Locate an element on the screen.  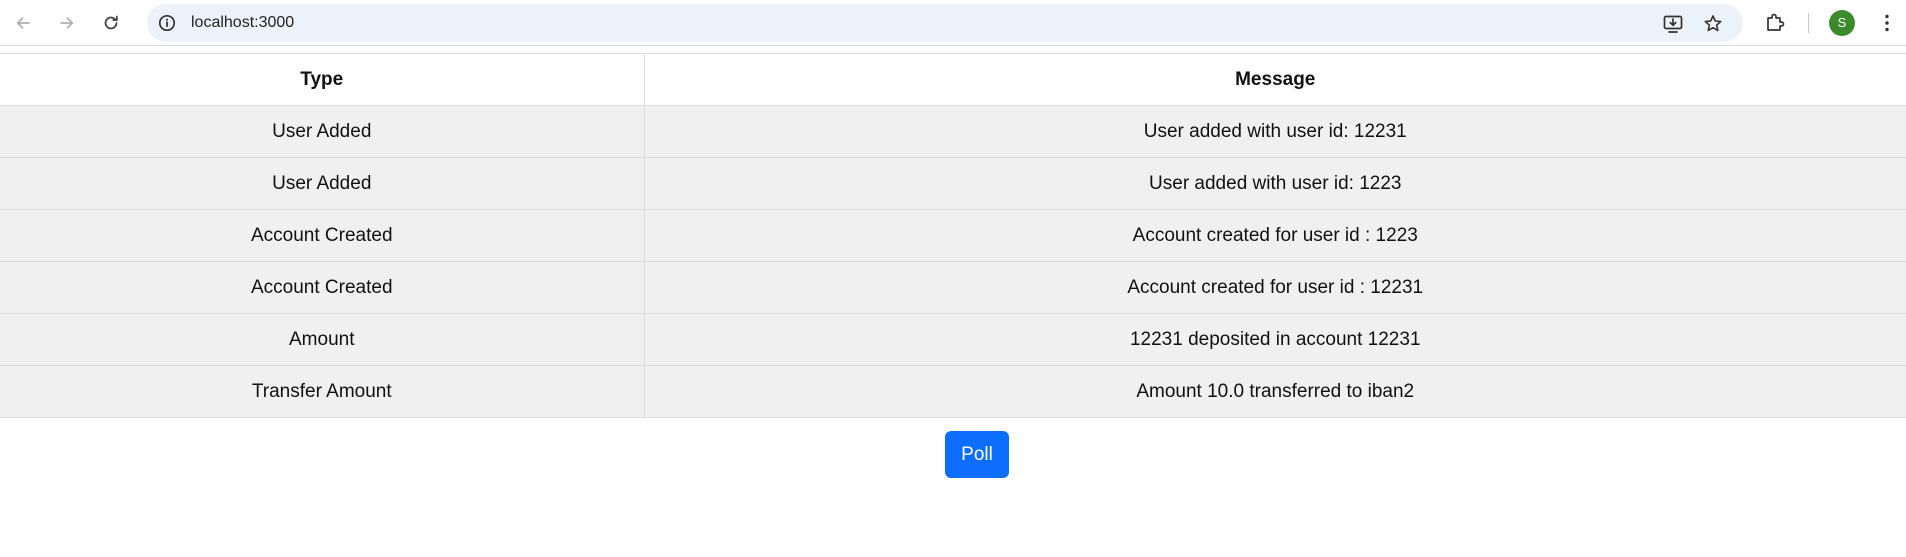
type-cell: Amount is located at coordinates (322, 339).